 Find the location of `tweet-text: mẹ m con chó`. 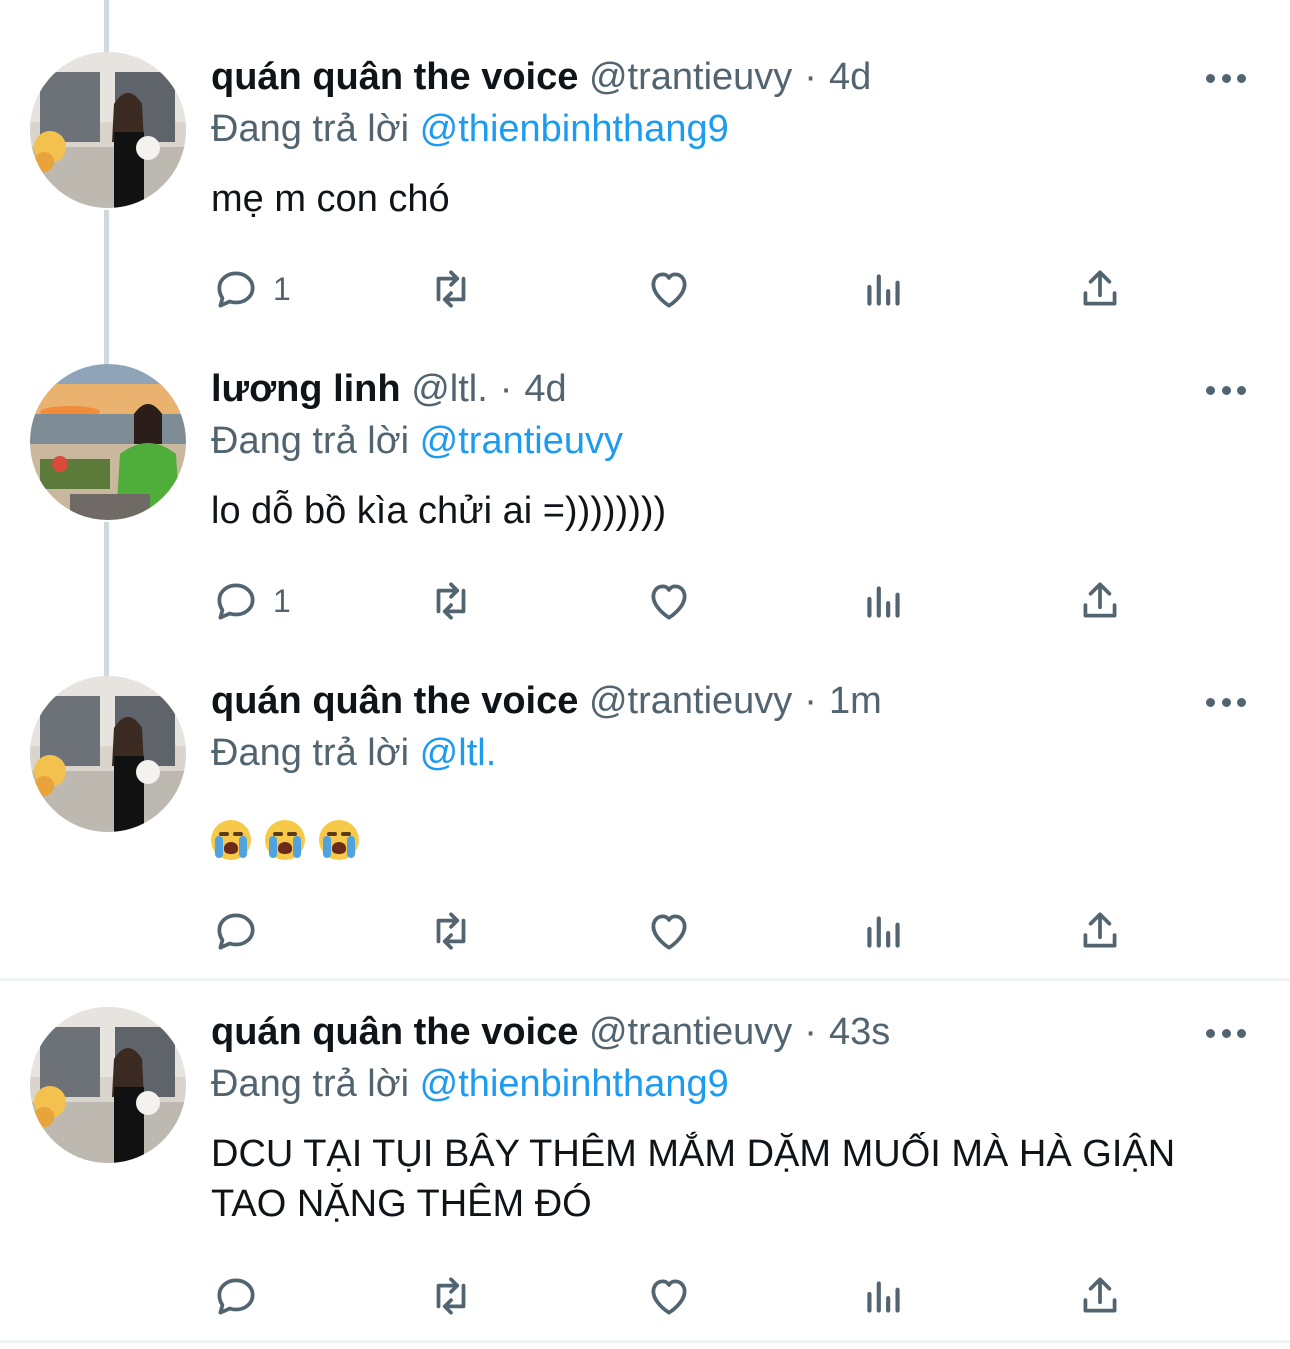

tweet-text: mẹ m con chó is located at coordinates (330, 199).